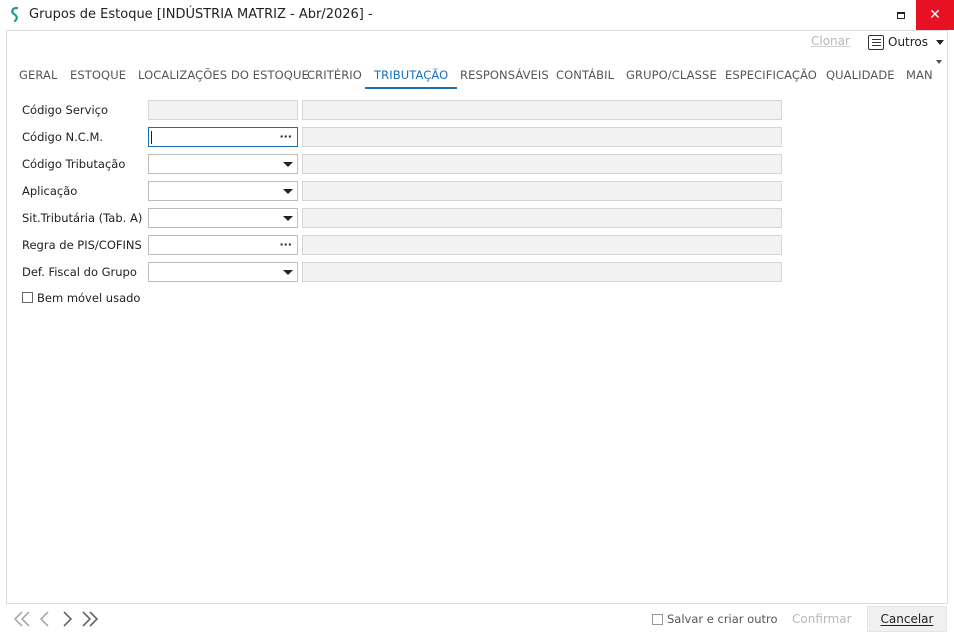 The height and width of the screenshot is (640, 954). What do you see at coordinates (23, 619) in the screenshot?
I see `first-record-icon` at bounding box center [23, 619].